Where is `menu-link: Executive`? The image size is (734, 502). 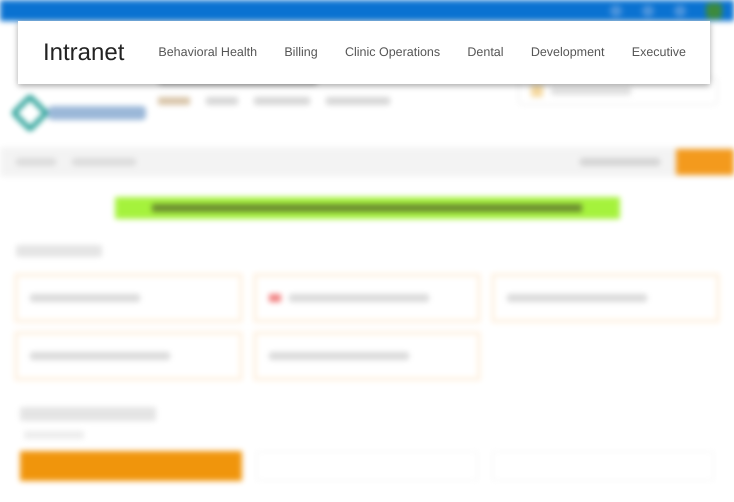
menu-link: Executive is located at coordinates (659, 52).